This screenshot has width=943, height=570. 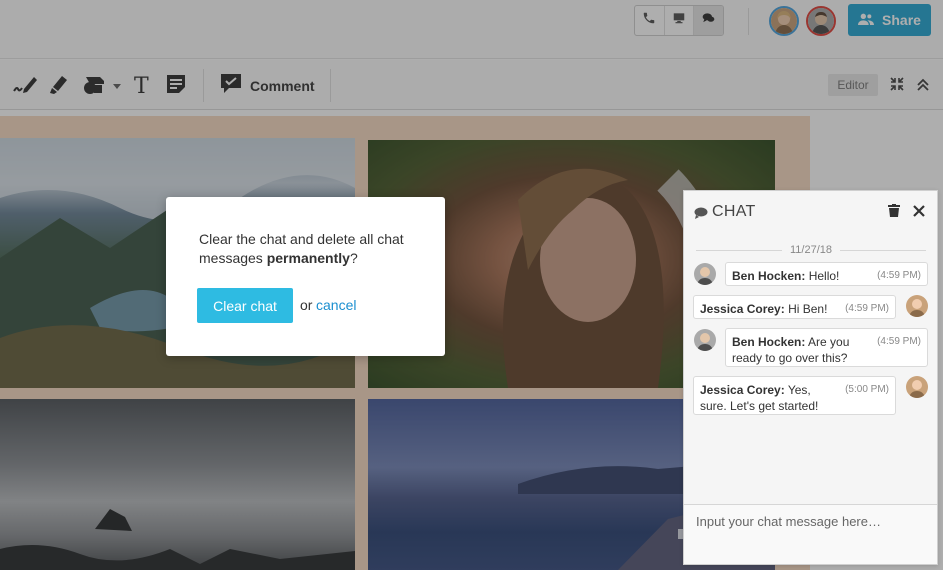 What do you see at coordinates (734, 211) in the screenshot?
I see `chat-title: CHAT` at bounding box center [734, 211].